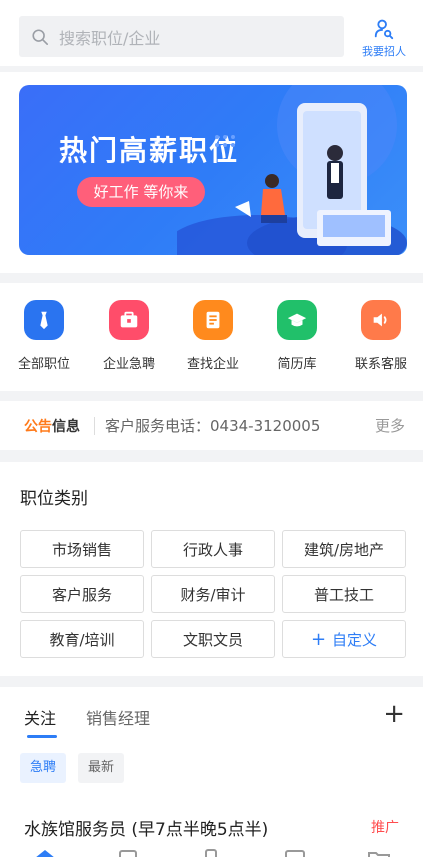 The image size is (423, 857). What do you see at coordinates (44, 320) in the screenshot?
I see `tie-icon` at bounding box center [44, 320].